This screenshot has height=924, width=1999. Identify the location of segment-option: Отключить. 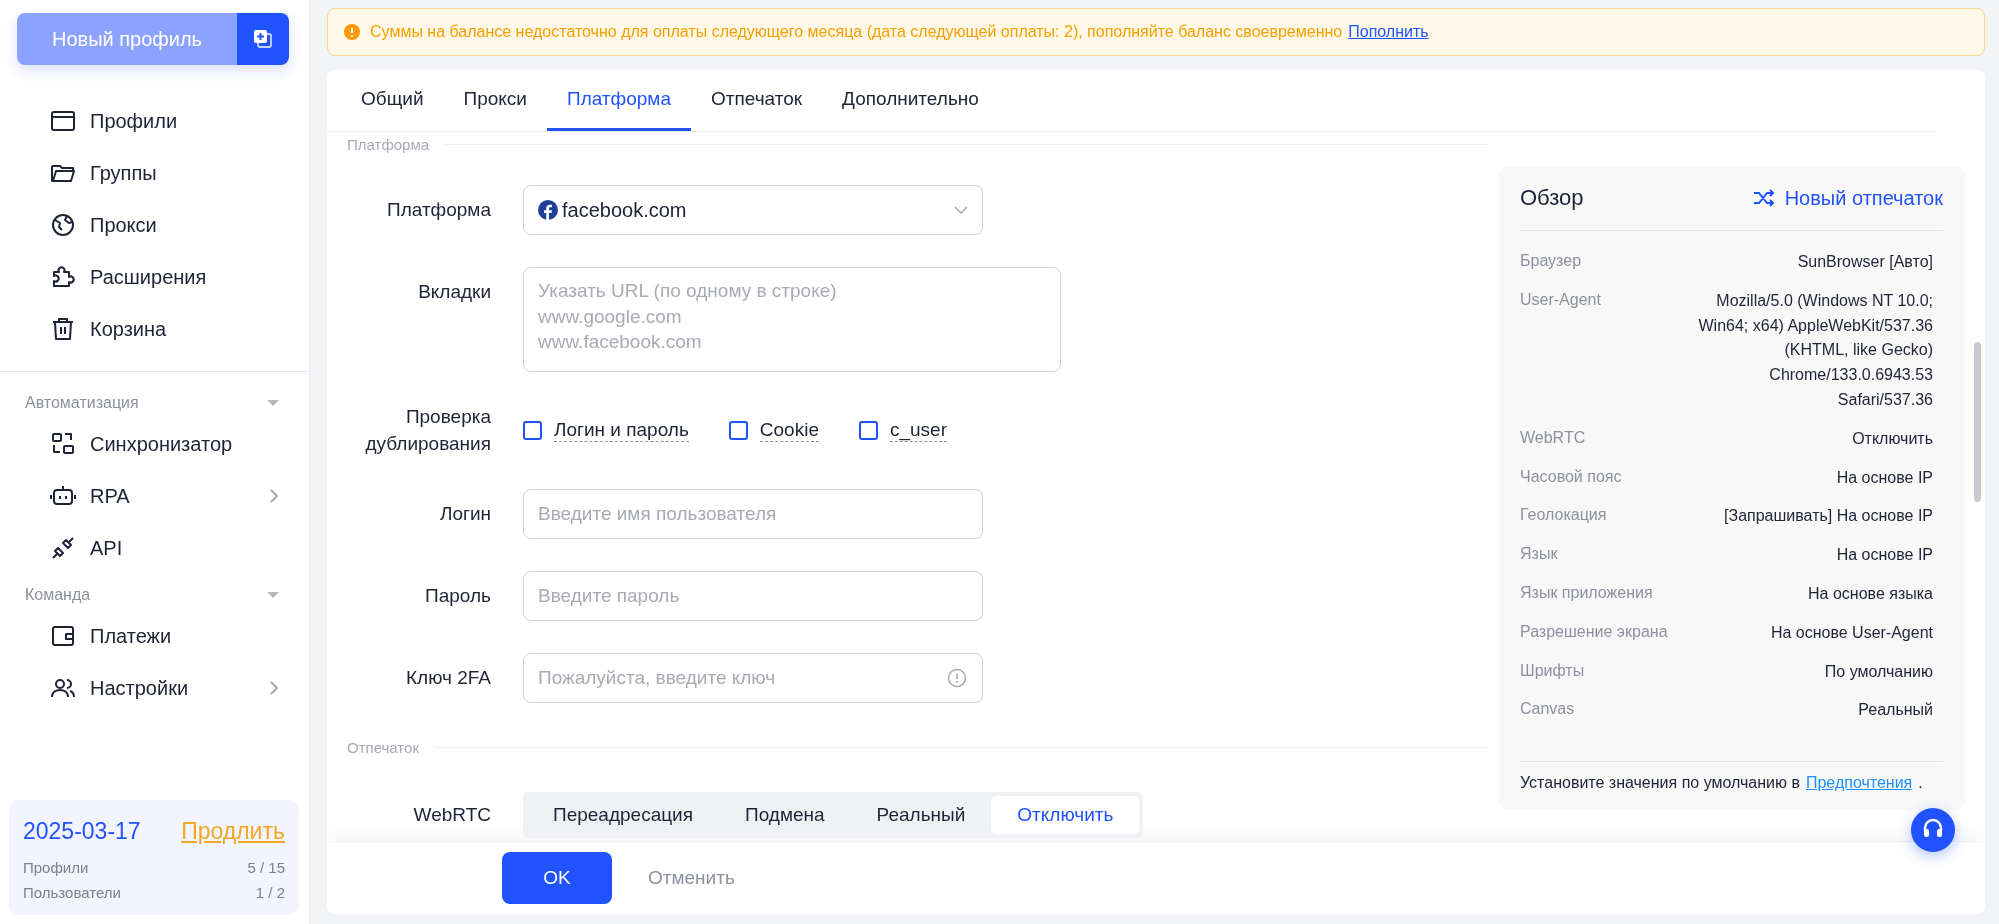
(1065, 815).